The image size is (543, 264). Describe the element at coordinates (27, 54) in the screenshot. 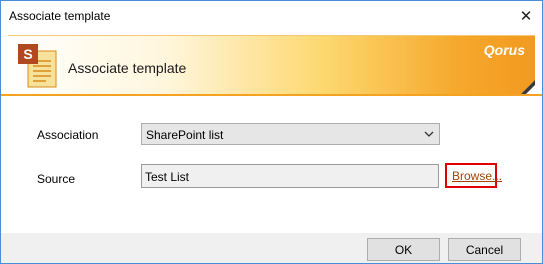

I see `svg-text: S` at that location.